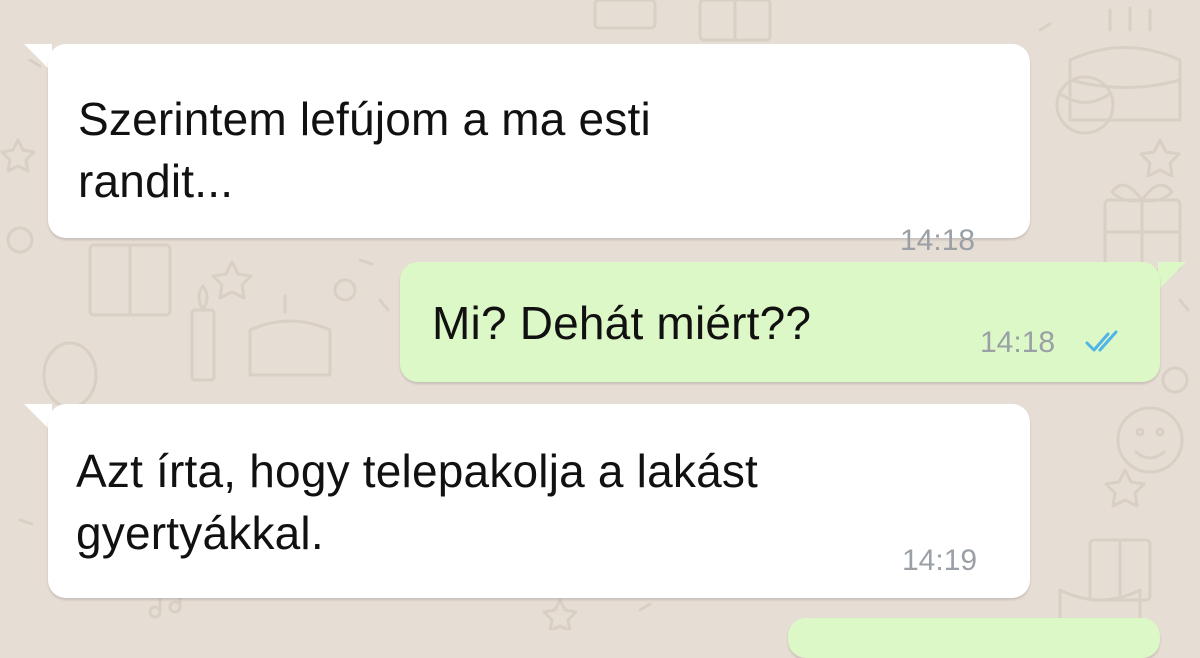 The height and width of the screenshot is (658, 1200). I want to click on smiley-doodle-icon, so click(1150, 440).